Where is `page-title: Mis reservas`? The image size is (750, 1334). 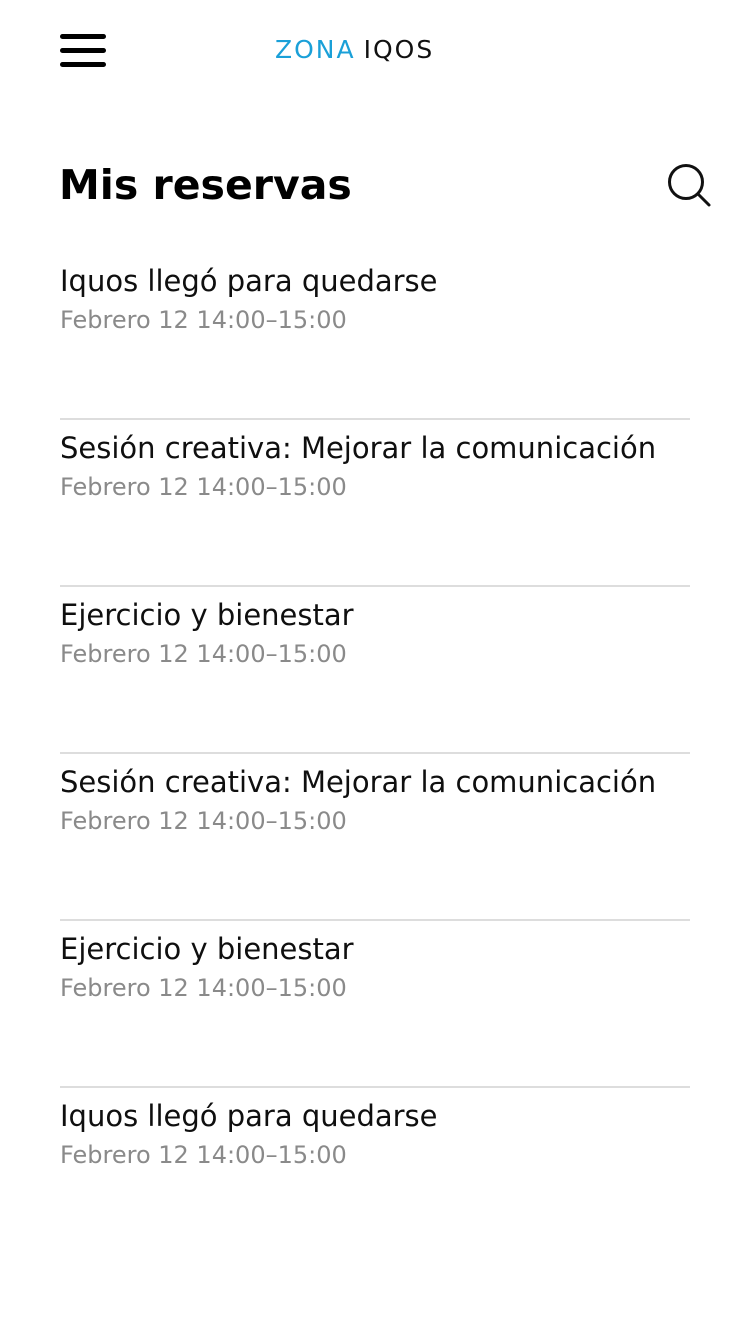
page-title: Mis reservas is located at coordinates (205, 185).